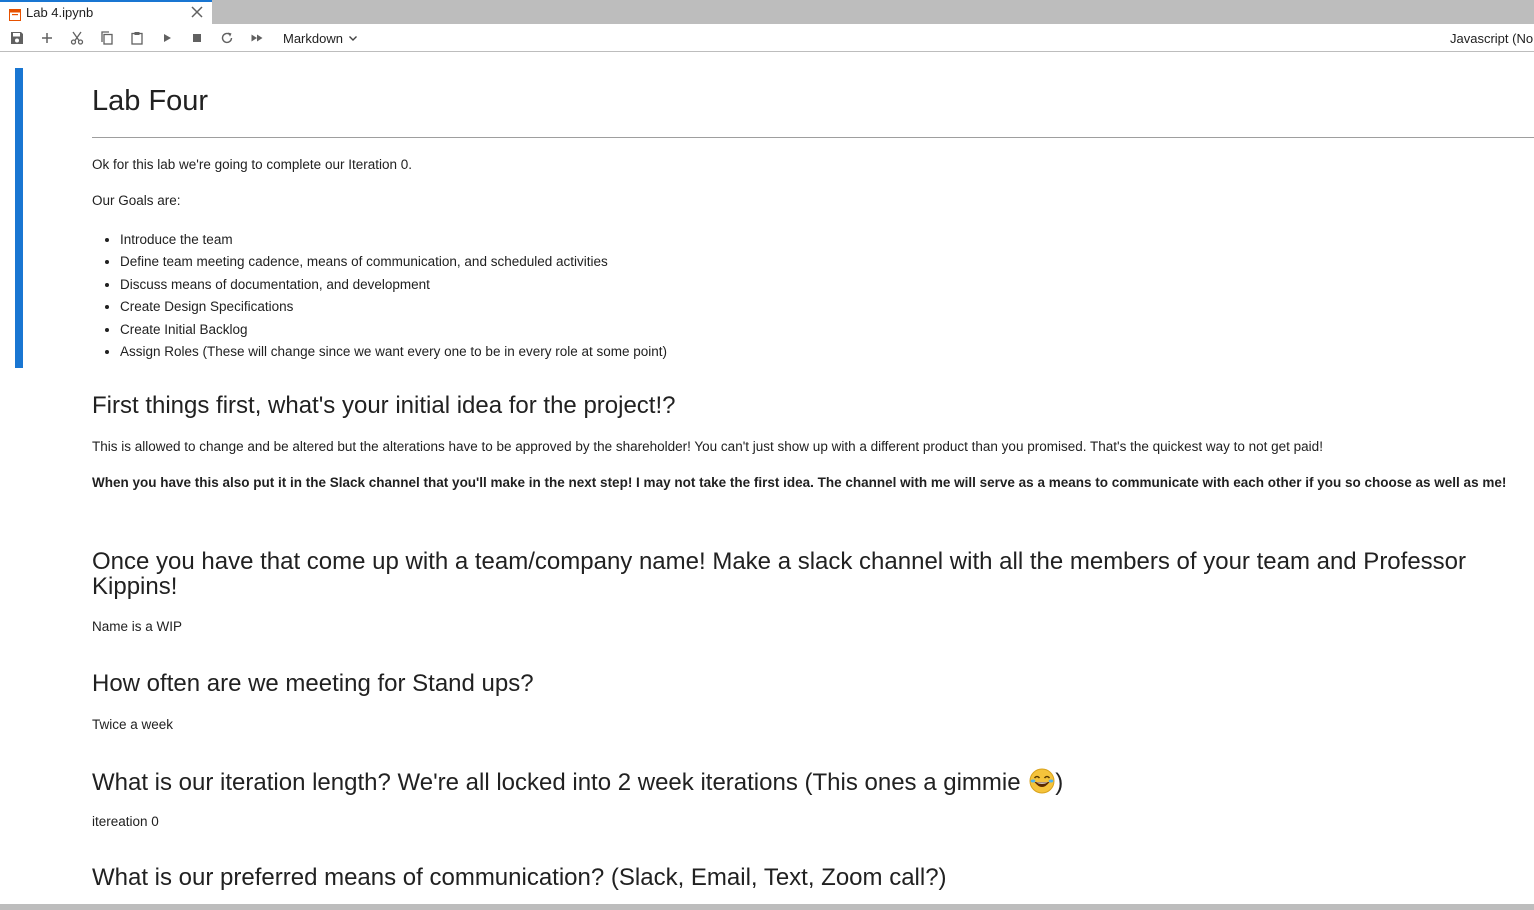 The width and height of the screenshot is (1534, 910). What do you see at coordinates (393, 240) in the screenshot?
I see `list-item: Introduce the team` at bounding box center [393, 240].